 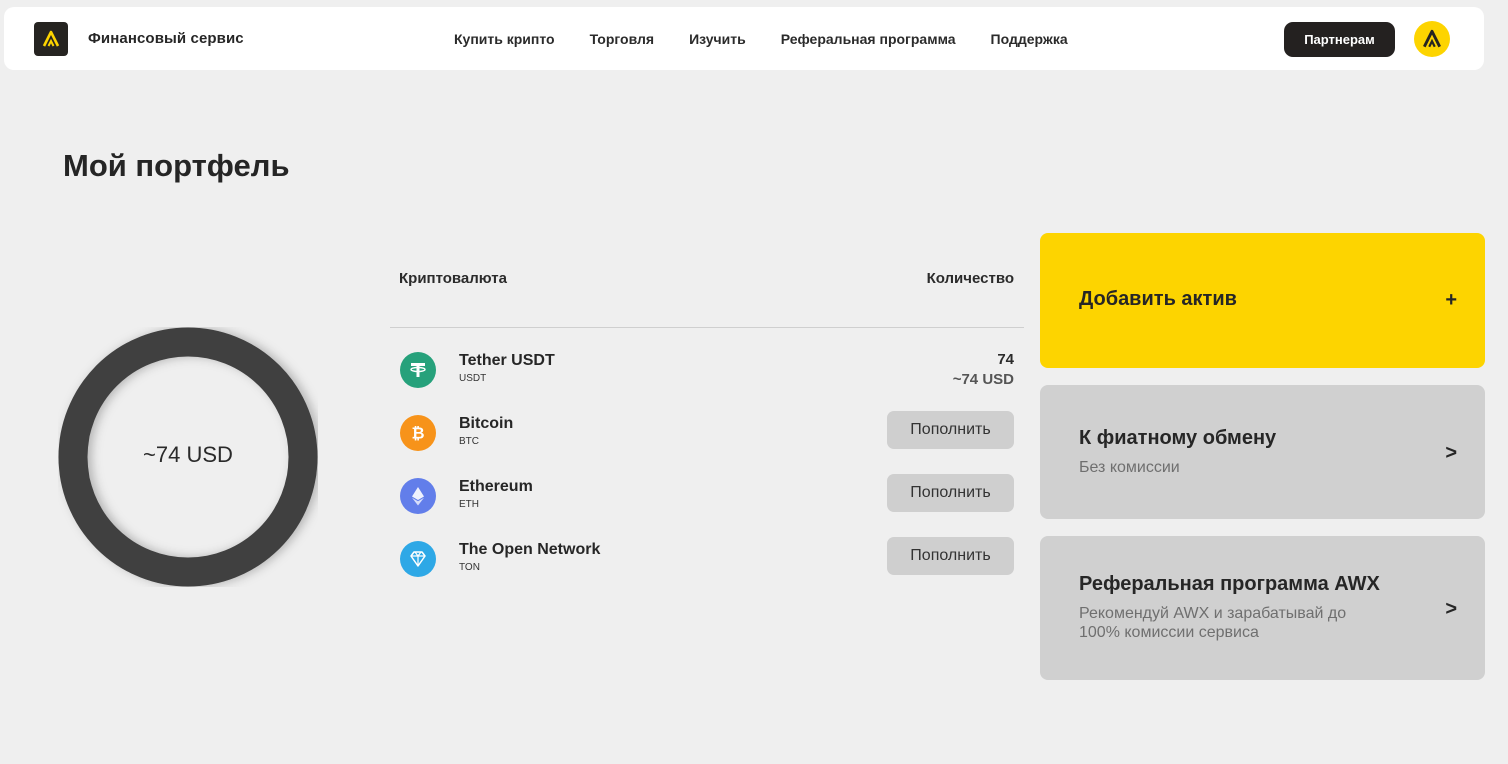 What do you see at coordinates (1451, 300) in the screenshot?
I see `plus-icon: +` at bounding box center [1451, 300].